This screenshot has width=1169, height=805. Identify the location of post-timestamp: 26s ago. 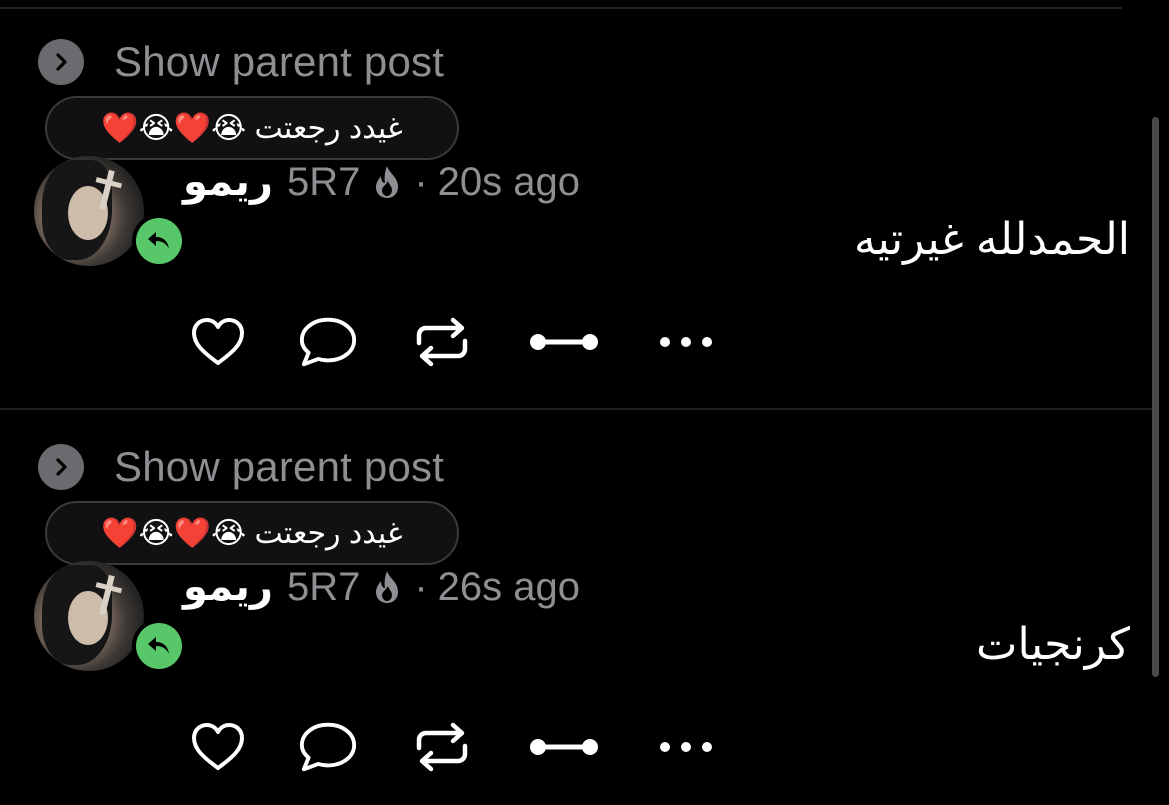
(509, 586).